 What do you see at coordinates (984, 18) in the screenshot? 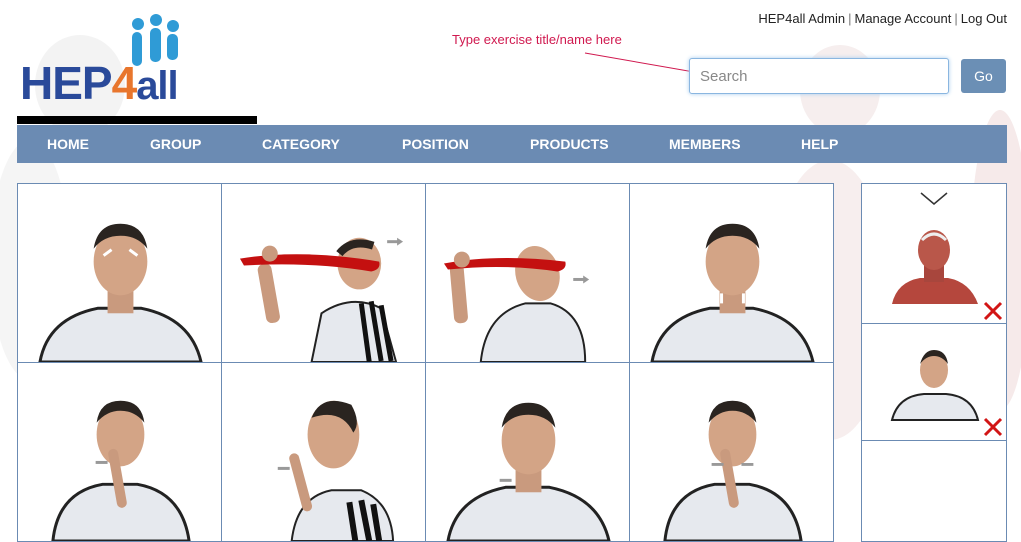
I see `logout-link: Log Out` at bounding box center [984, 18].